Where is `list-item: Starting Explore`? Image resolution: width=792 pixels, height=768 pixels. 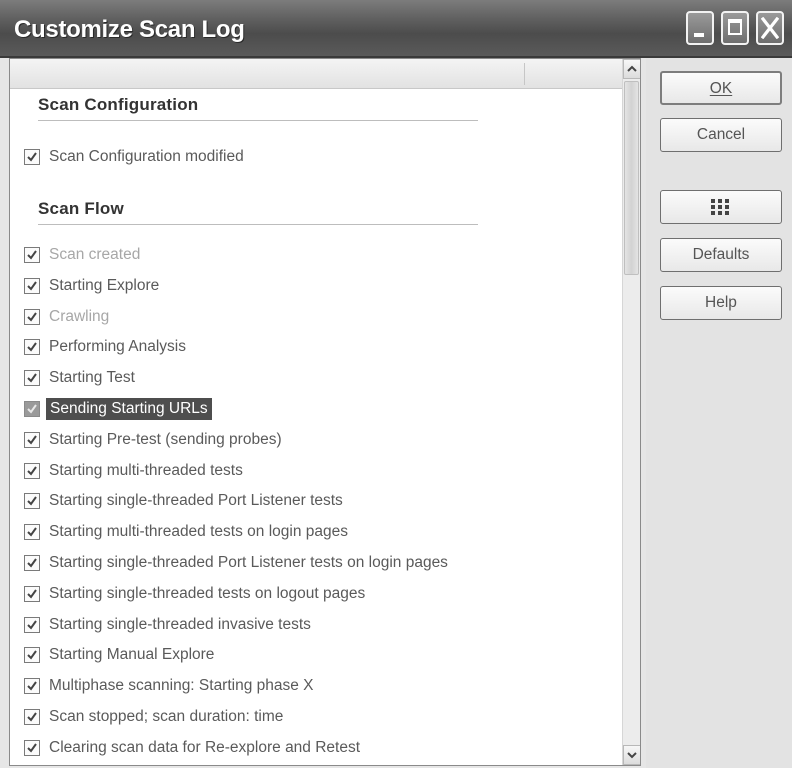 list-item: Starting Explore is located at coordinates (91, 286).